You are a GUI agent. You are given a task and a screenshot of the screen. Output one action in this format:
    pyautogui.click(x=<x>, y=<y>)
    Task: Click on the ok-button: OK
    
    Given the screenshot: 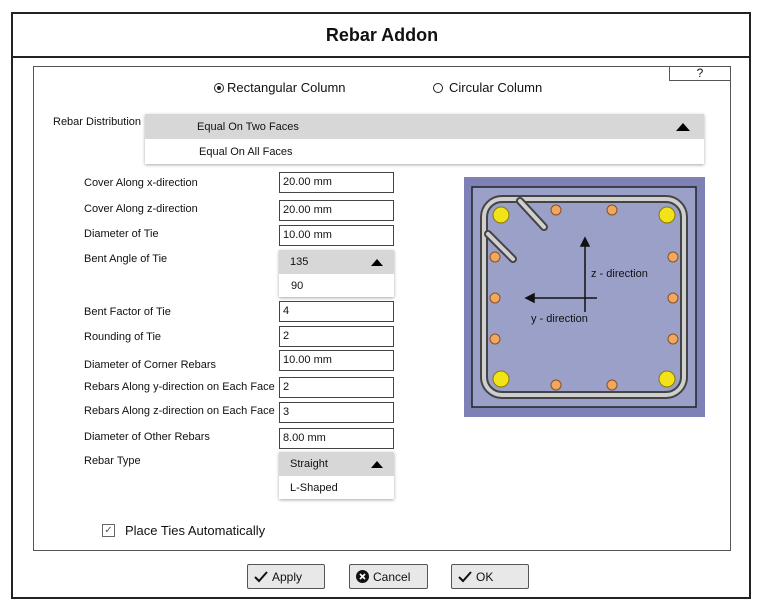 What is the action you would take?
    pyautogui.click(x=490, y=576)
    